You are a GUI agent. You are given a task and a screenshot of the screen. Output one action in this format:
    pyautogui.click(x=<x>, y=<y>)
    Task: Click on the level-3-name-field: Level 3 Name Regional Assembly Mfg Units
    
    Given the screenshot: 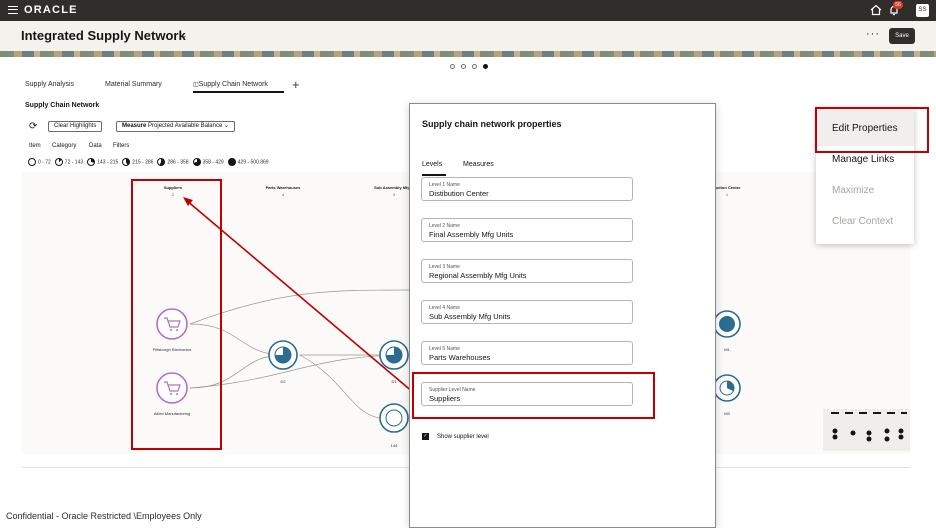 What is the action you would take?
    pyautogui.click(x=527, y=271)
    